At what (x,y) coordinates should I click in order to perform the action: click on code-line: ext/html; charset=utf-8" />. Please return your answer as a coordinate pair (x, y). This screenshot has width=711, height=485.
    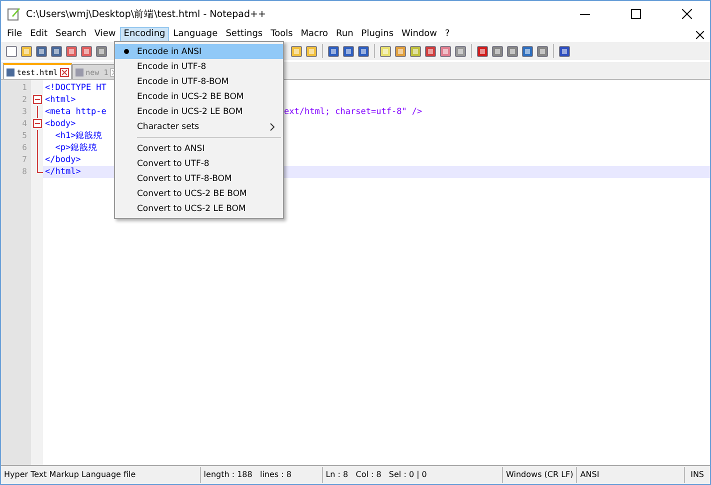
    Looking at the image, I should click on (353, 112).